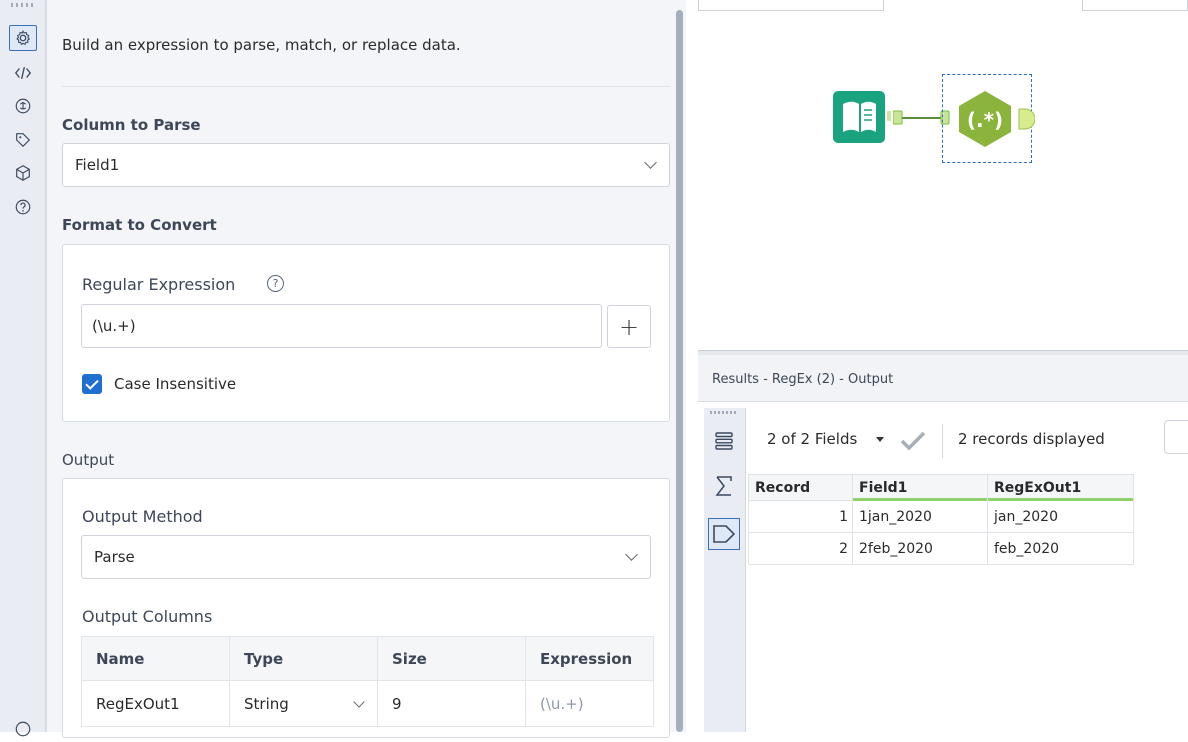 The width and height of the screenshot is (1188, 742). I want to click on search-button, so click(1176, 437).